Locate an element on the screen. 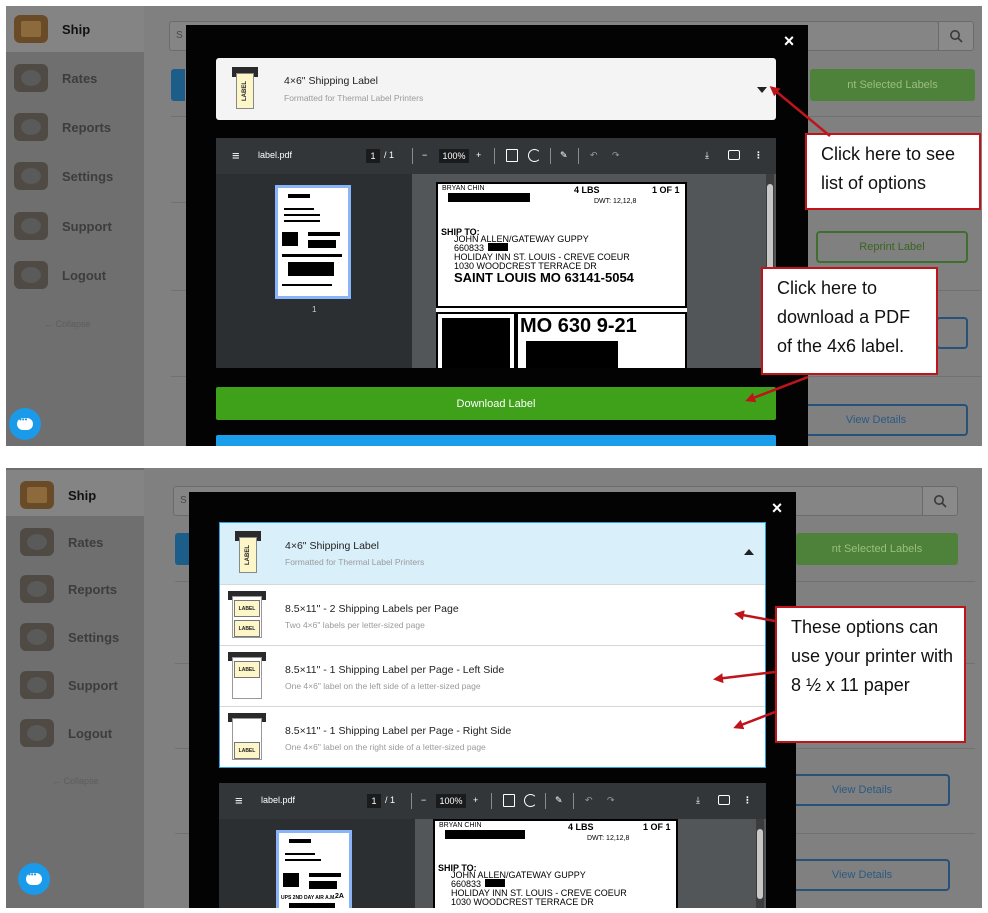  pdf-toolbar: ≡ label.pdf 1 / 1 − 100% + ✎ ↶ ↷ ⤓ ⋮ is located at coordinates (492, 801).